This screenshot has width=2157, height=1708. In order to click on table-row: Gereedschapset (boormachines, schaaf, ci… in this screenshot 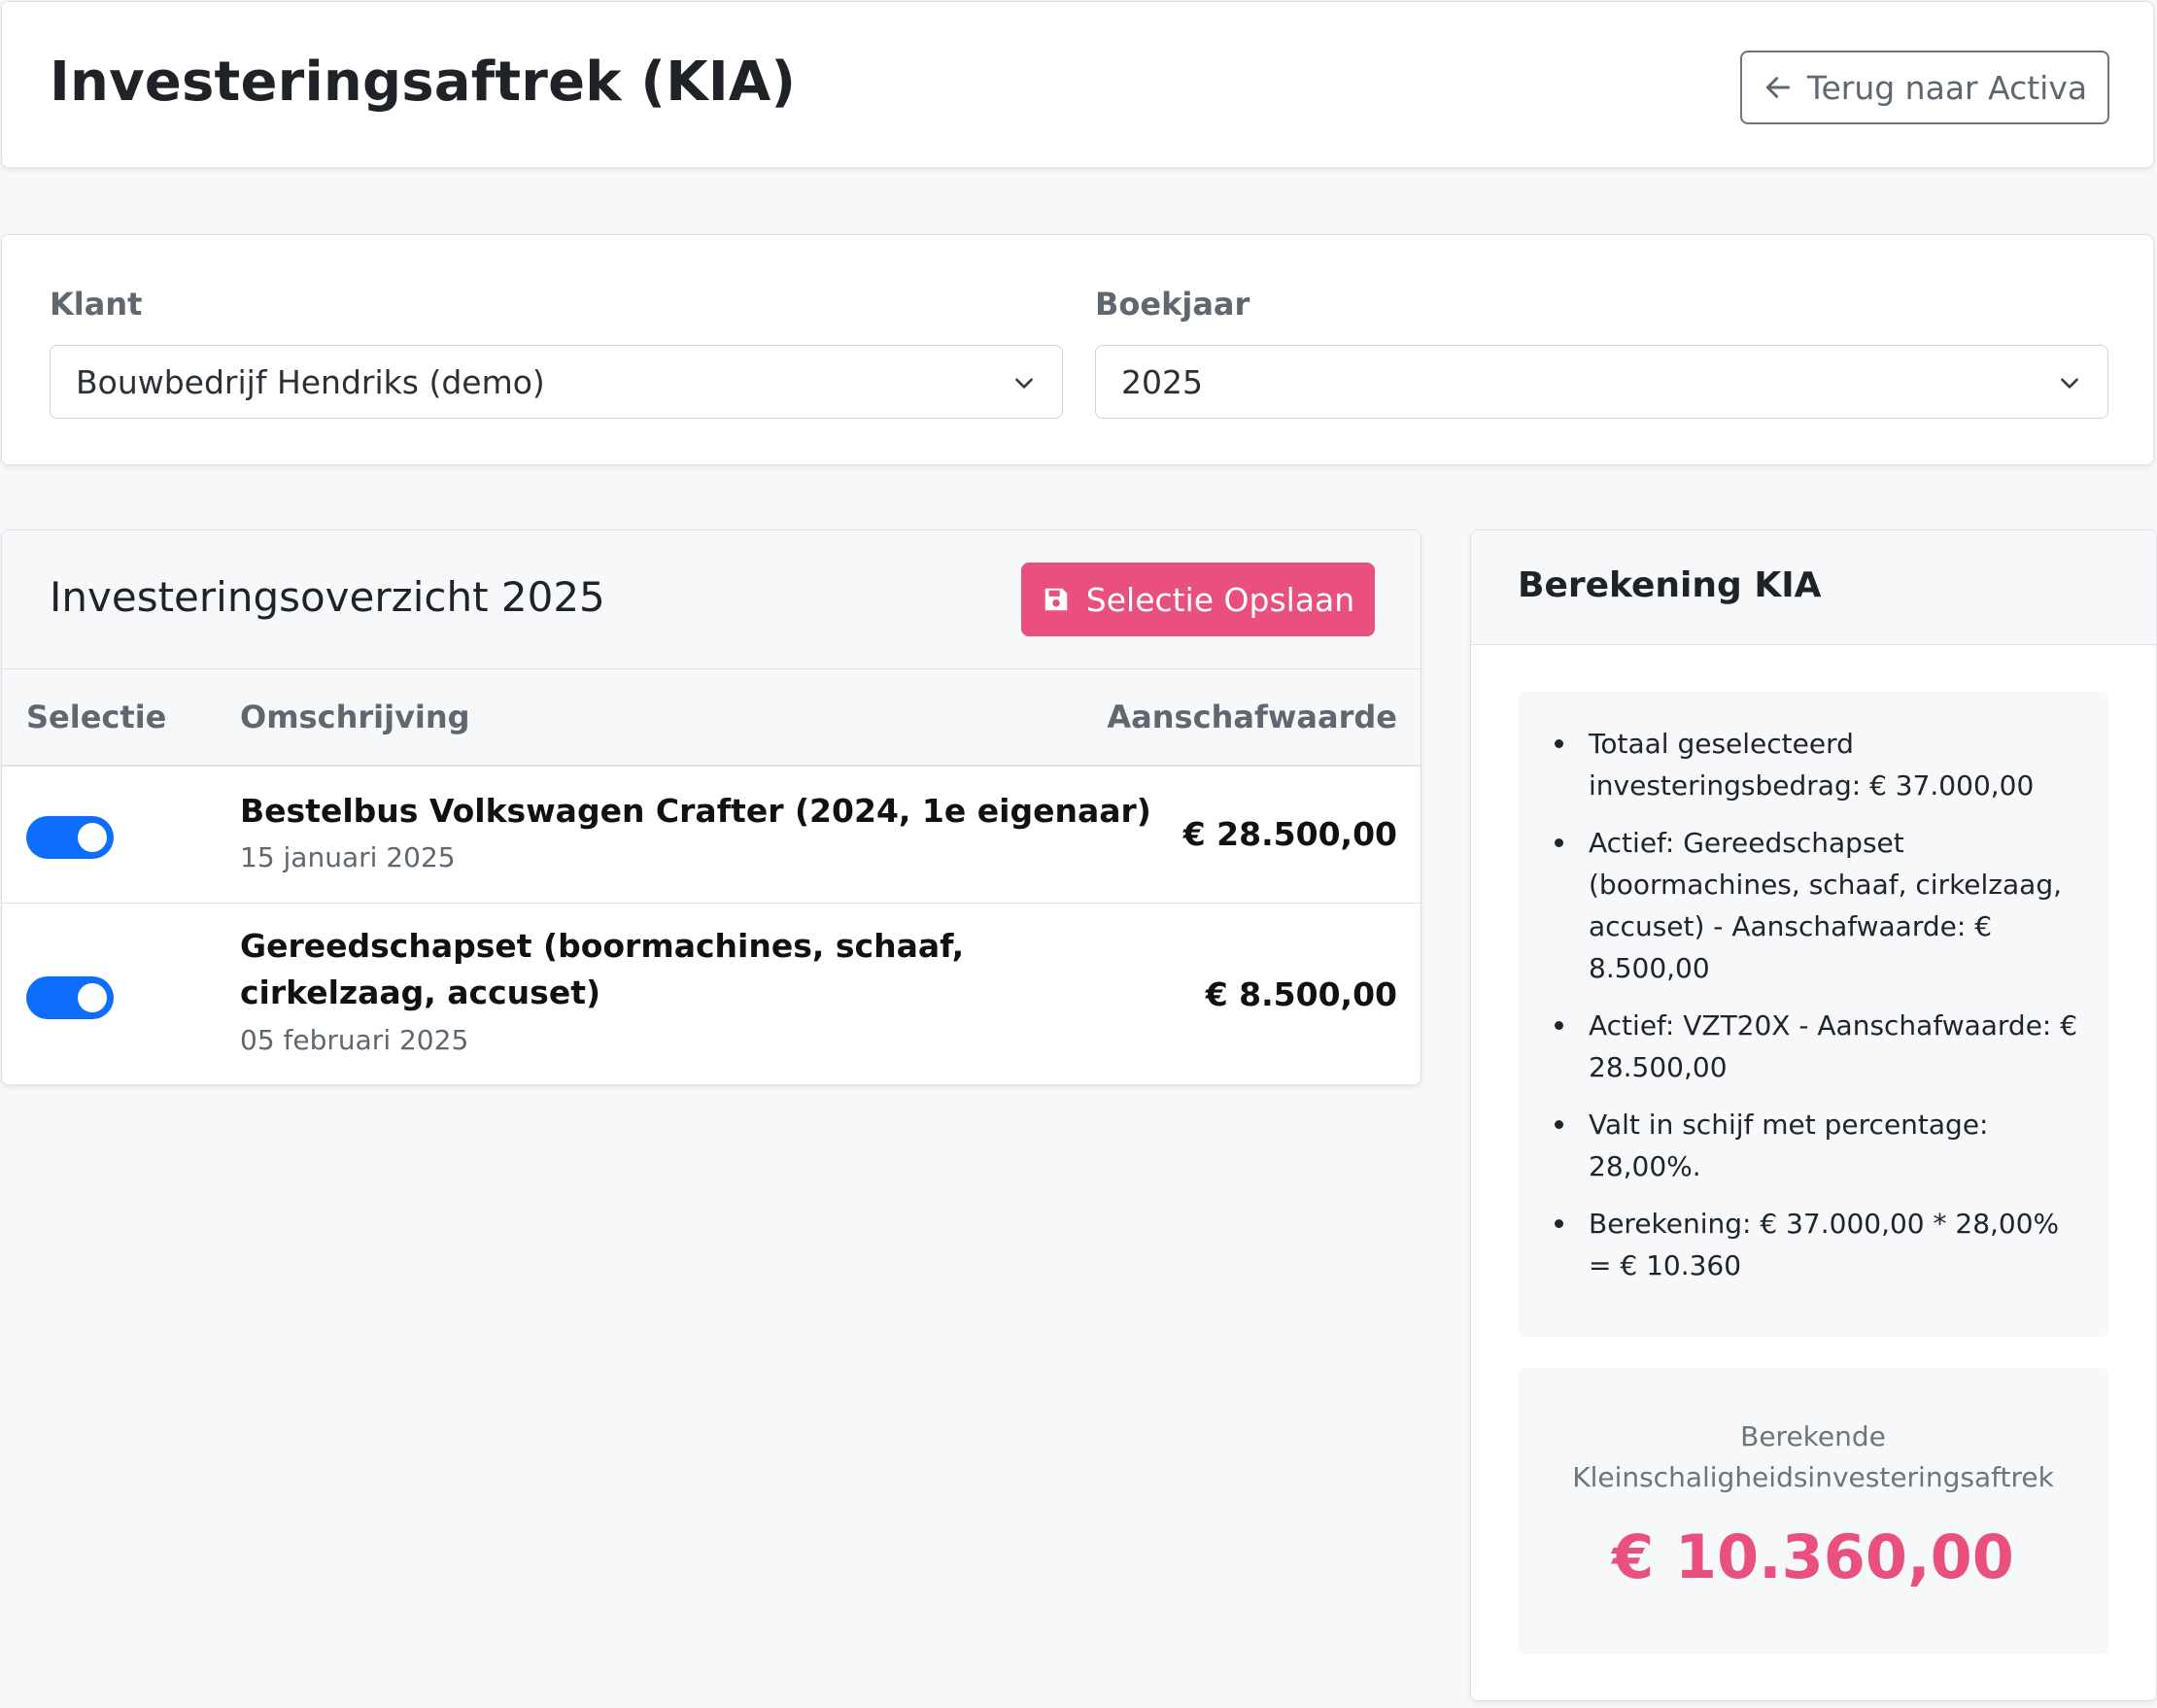, I will do `click(711, 994)`.